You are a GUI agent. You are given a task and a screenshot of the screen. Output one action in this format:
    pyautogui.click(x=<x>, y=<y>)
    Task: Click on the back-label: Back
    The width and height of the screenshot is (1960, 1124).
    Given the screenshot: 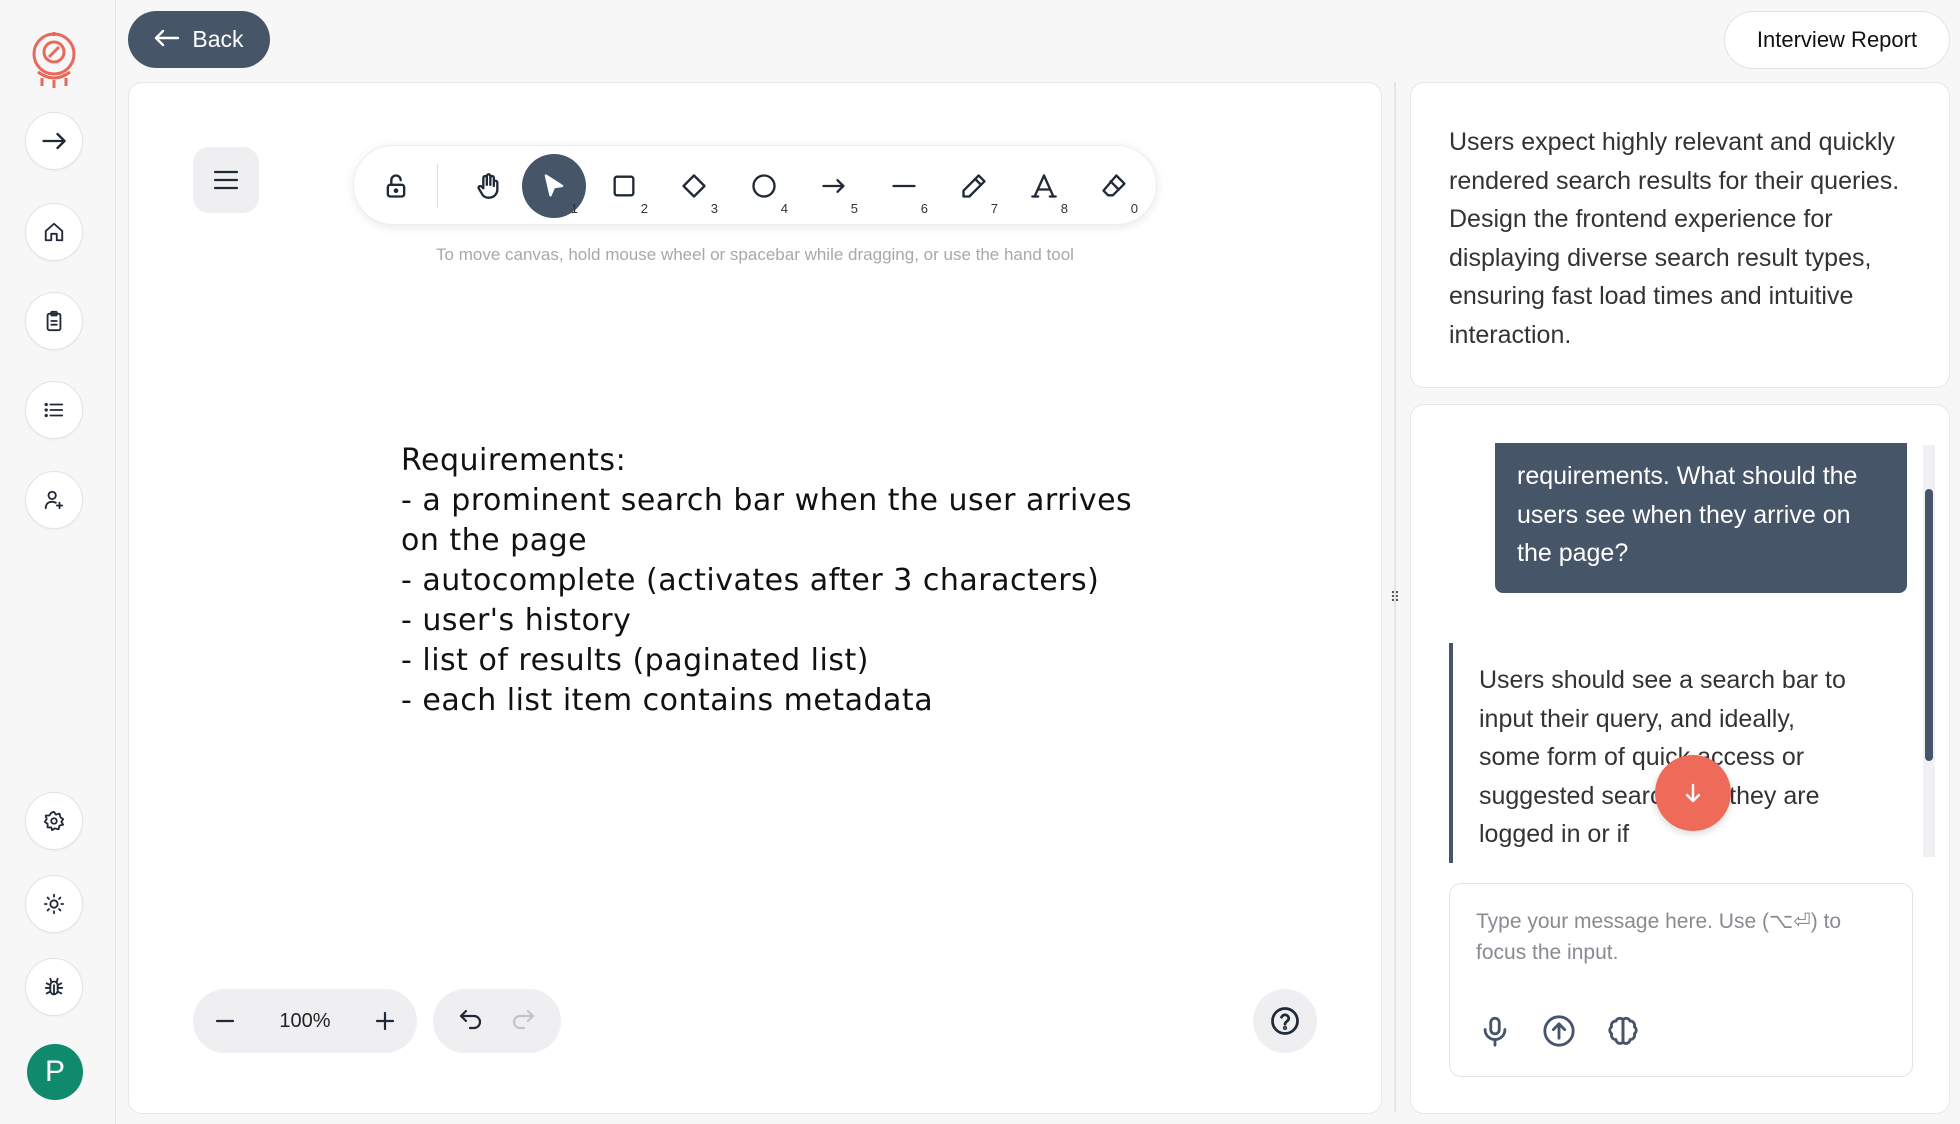 What is the action you would take?
    pyautogui.click(x=218, y=39)
    